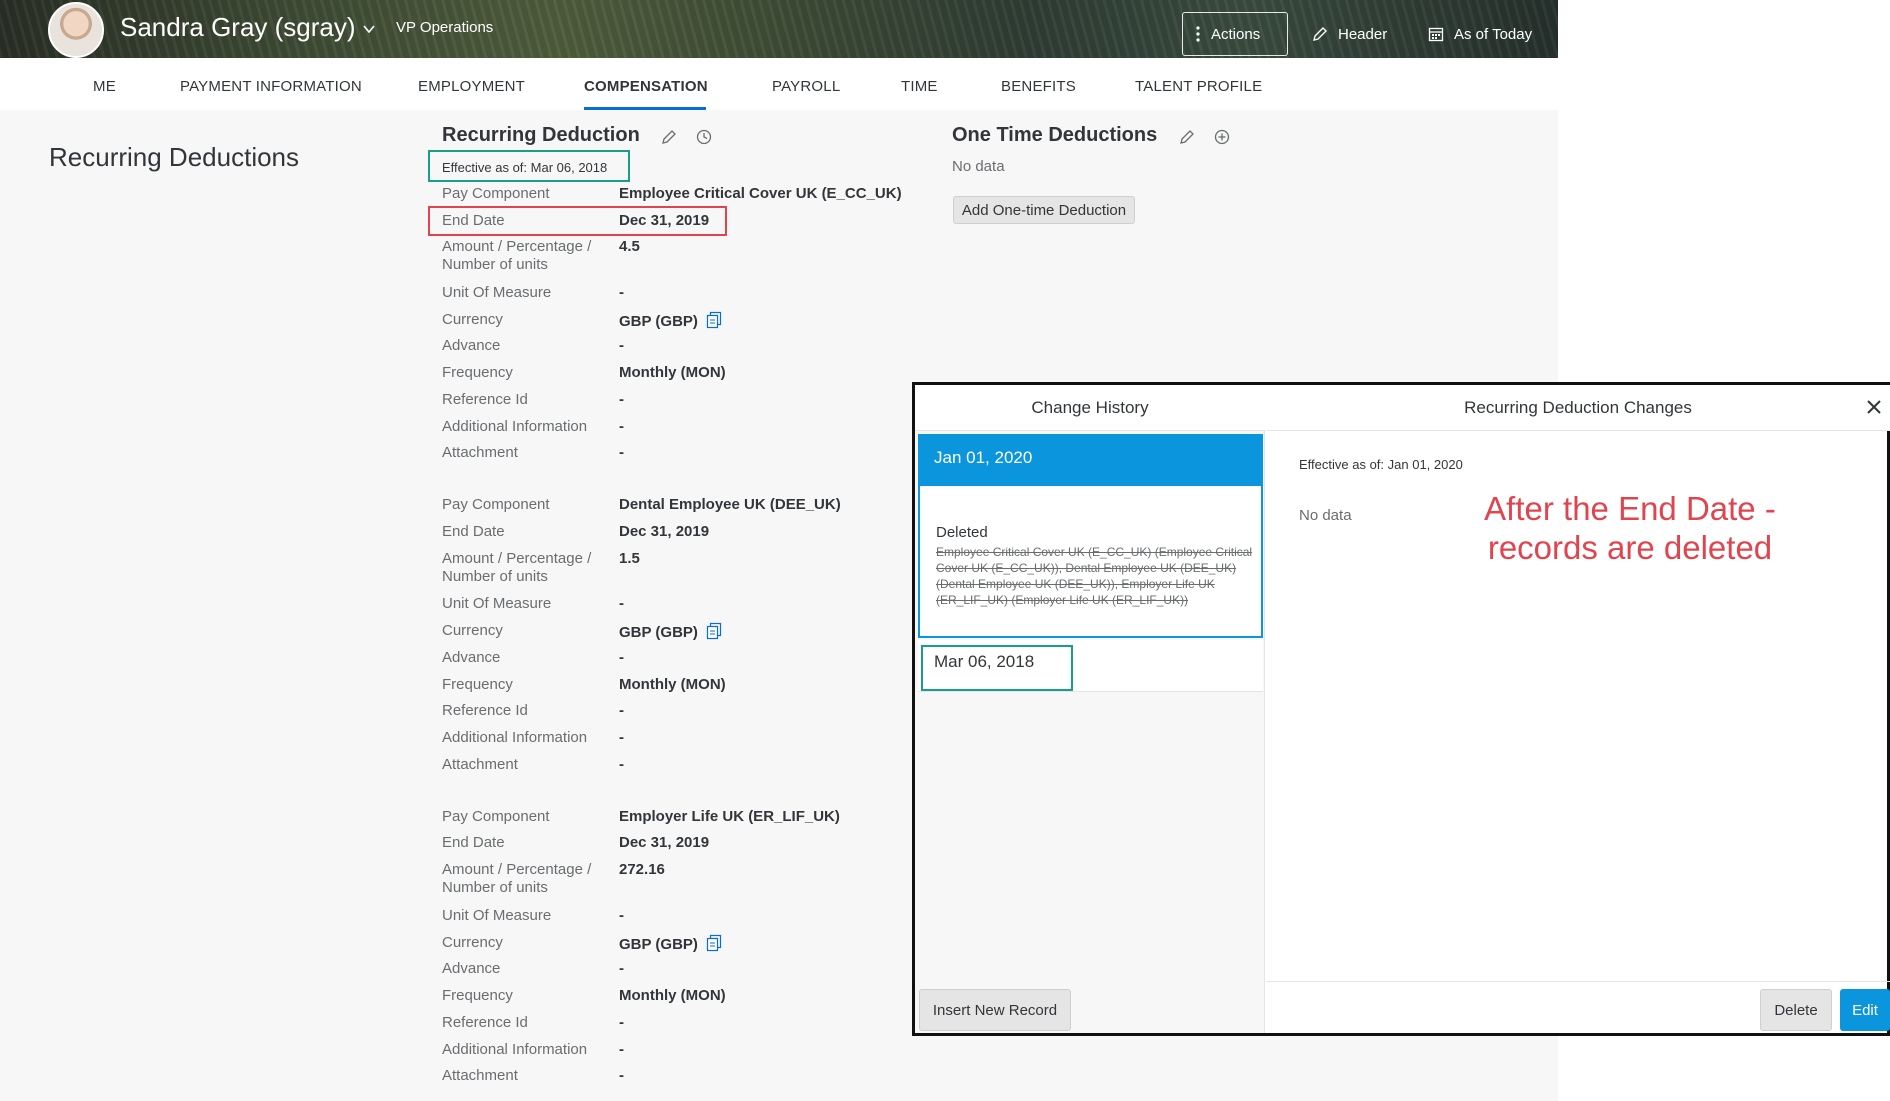  I want to click on one-time-deductions-title: One Time Deductions, so click(1055, 135).